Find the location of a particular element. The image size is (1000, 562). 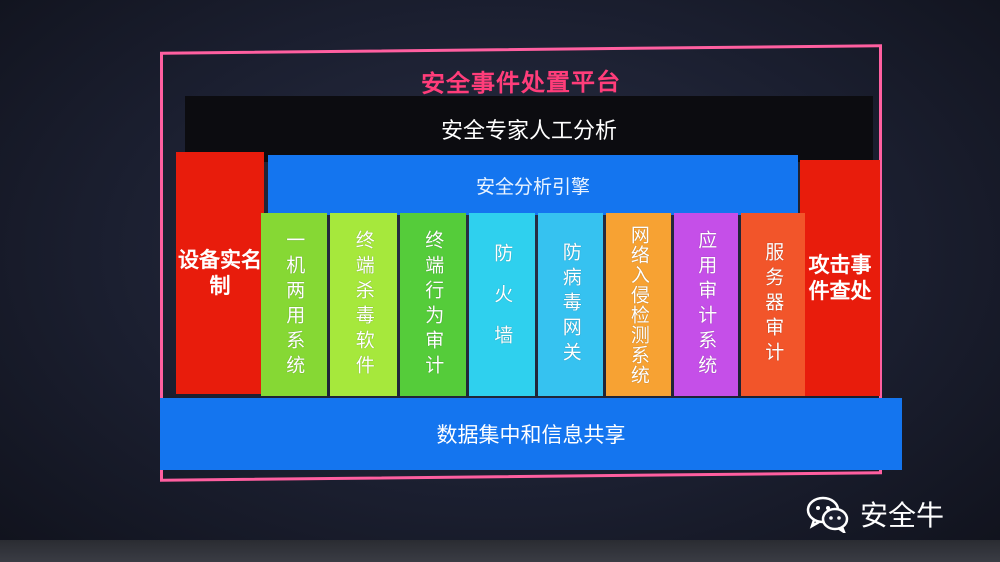

left-pillar-label: 设备实名制 is located at coordinates (220, 272).